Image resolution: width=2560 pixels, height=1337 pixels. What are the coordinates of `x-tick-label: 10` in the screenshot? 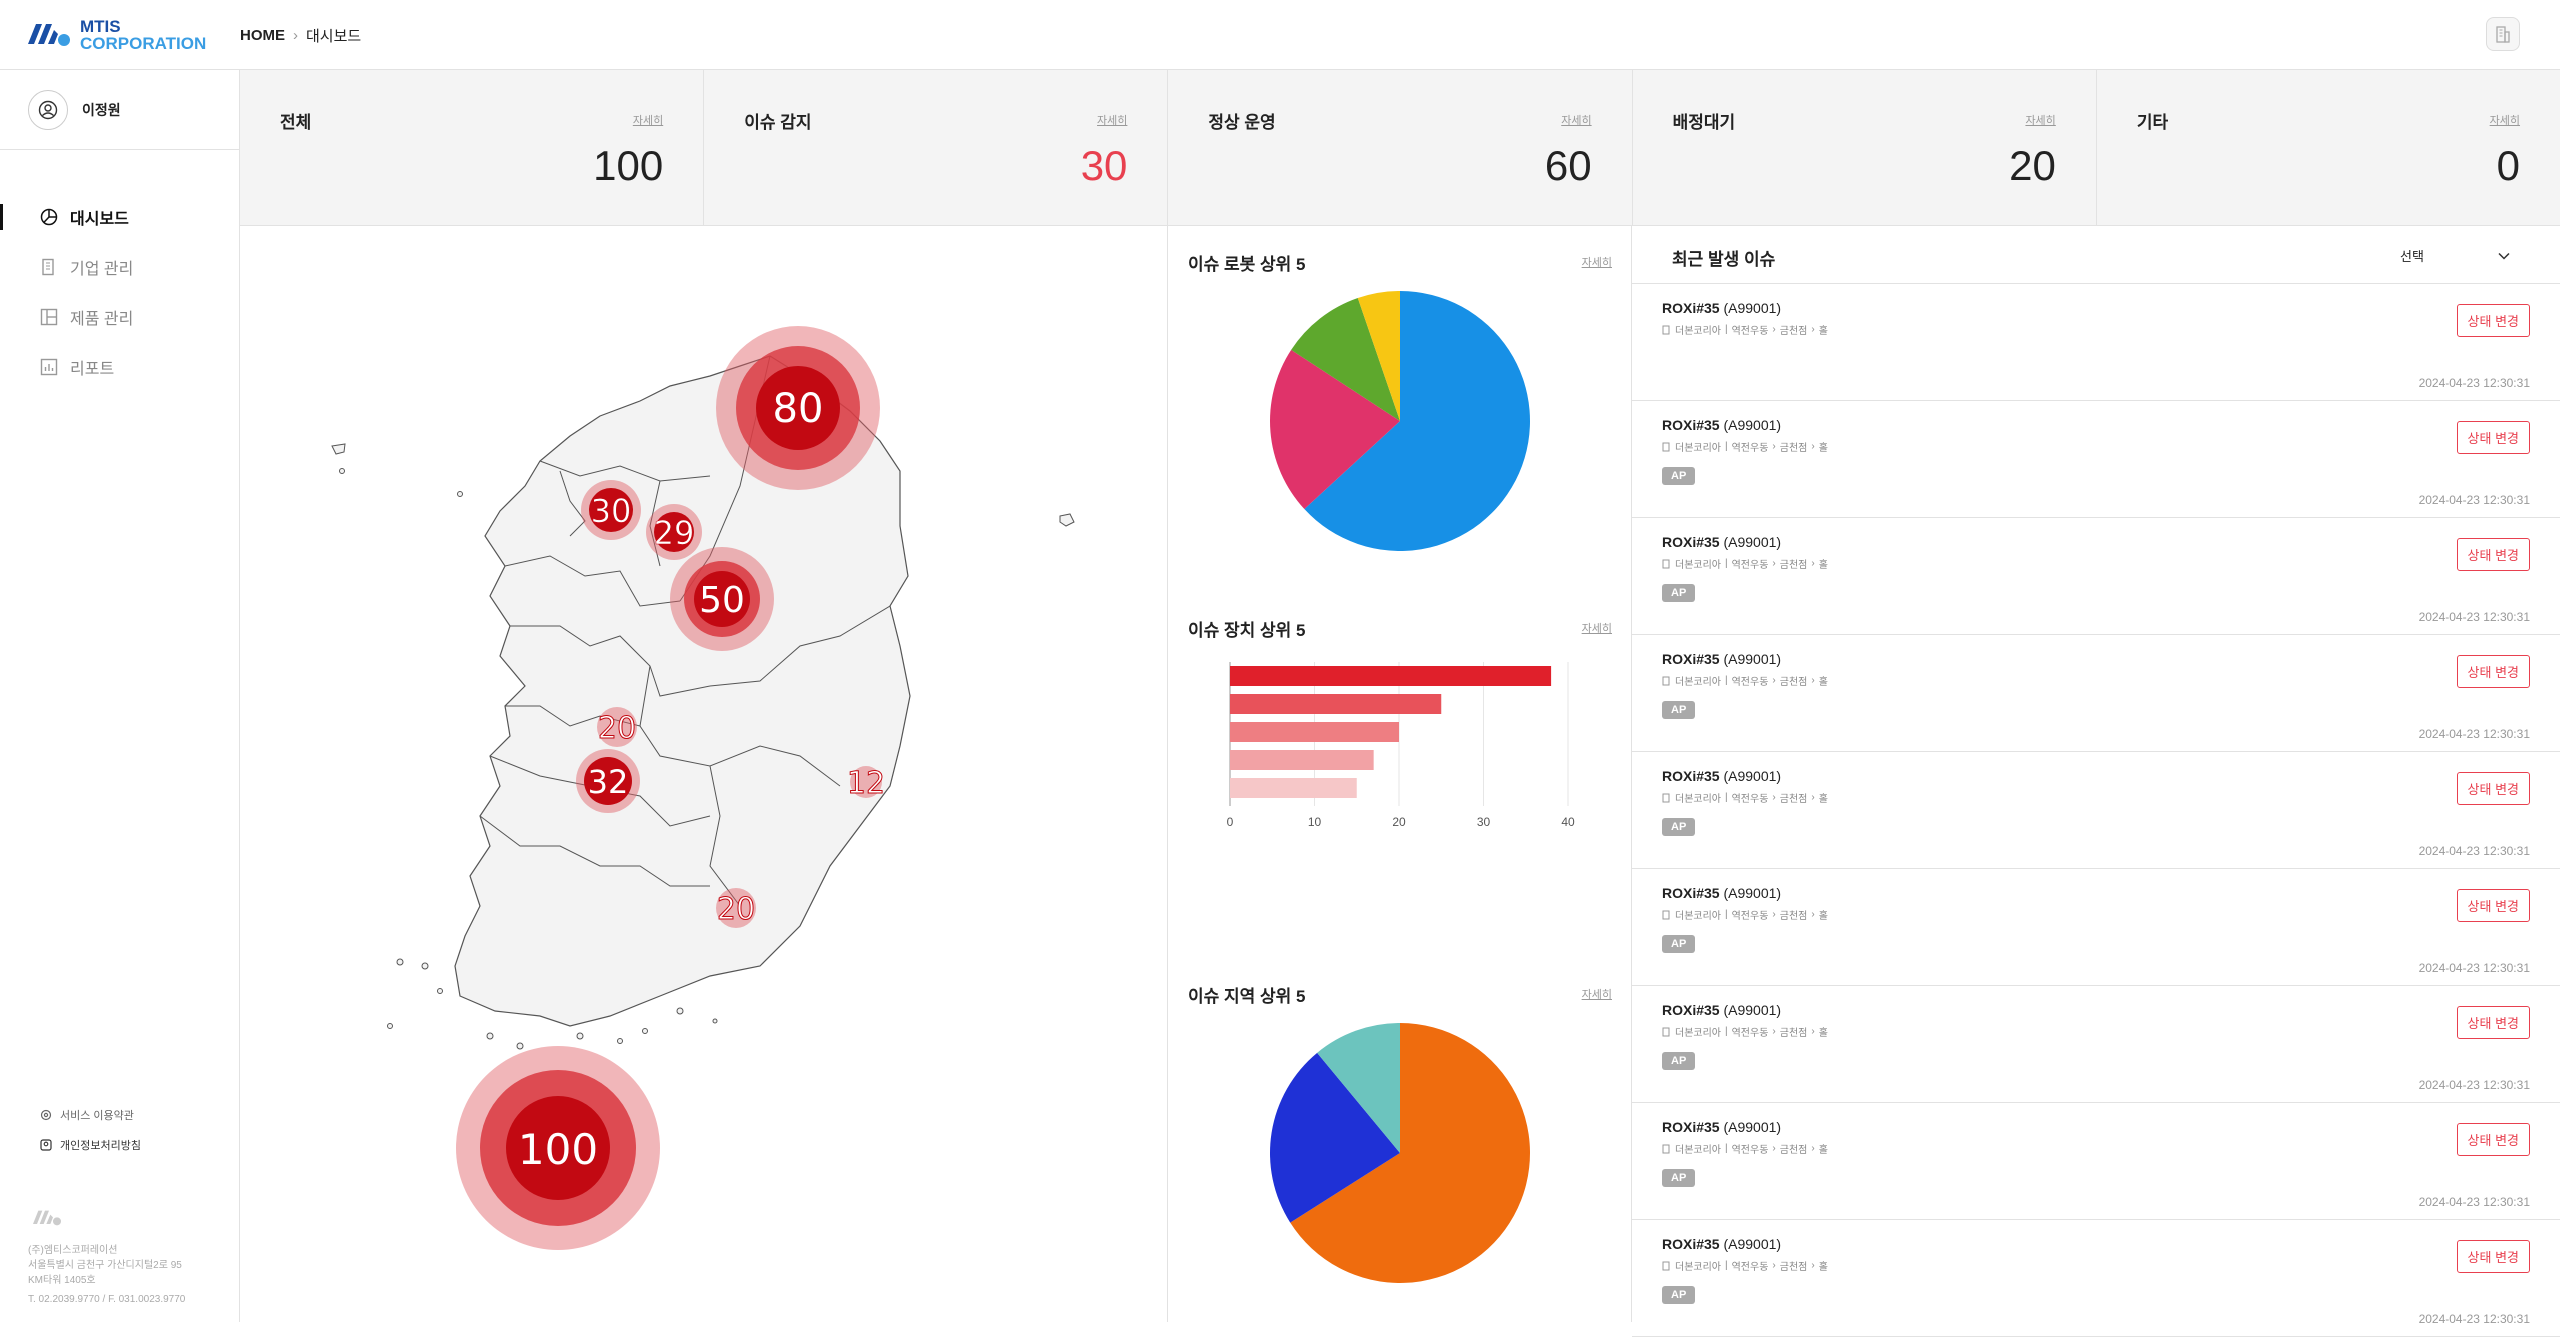 It's located at (1315, 822).